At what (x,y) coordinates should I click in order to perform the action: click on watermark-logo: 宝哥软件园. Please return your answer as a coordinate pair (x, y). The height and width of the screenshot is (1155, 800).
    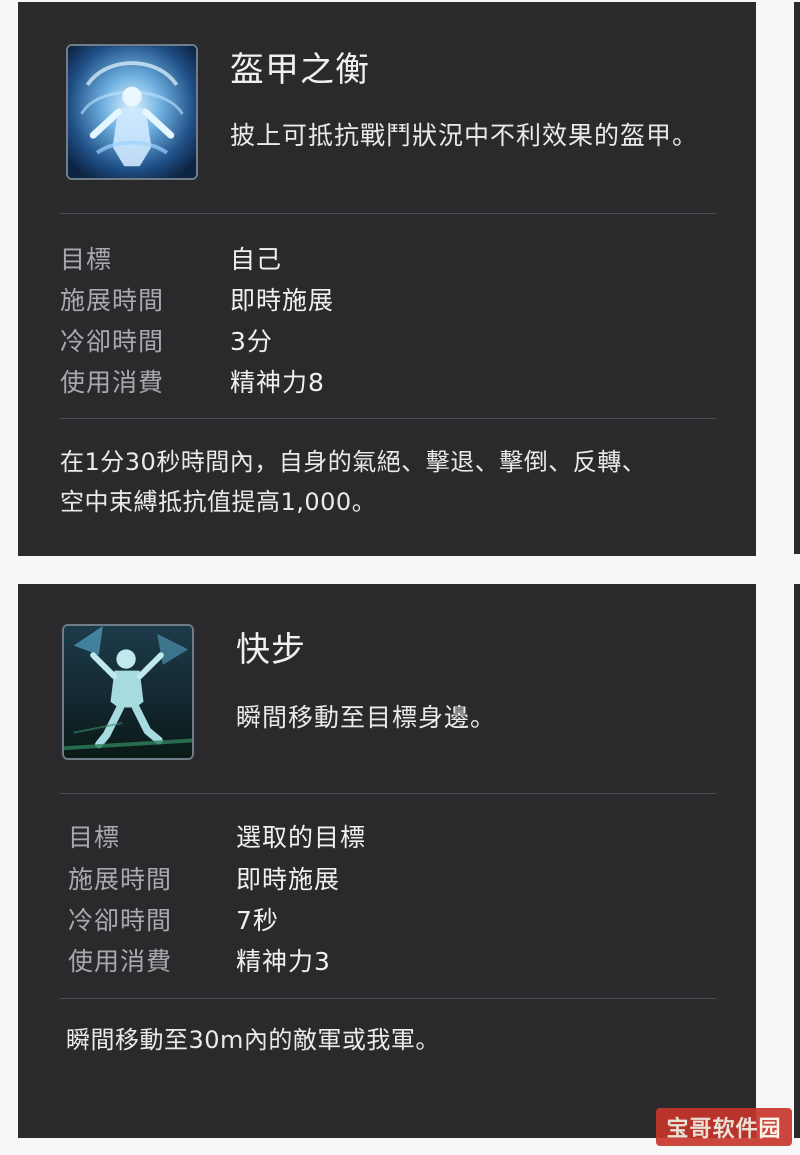
    Looking at the image, I should click on (724, 1127).